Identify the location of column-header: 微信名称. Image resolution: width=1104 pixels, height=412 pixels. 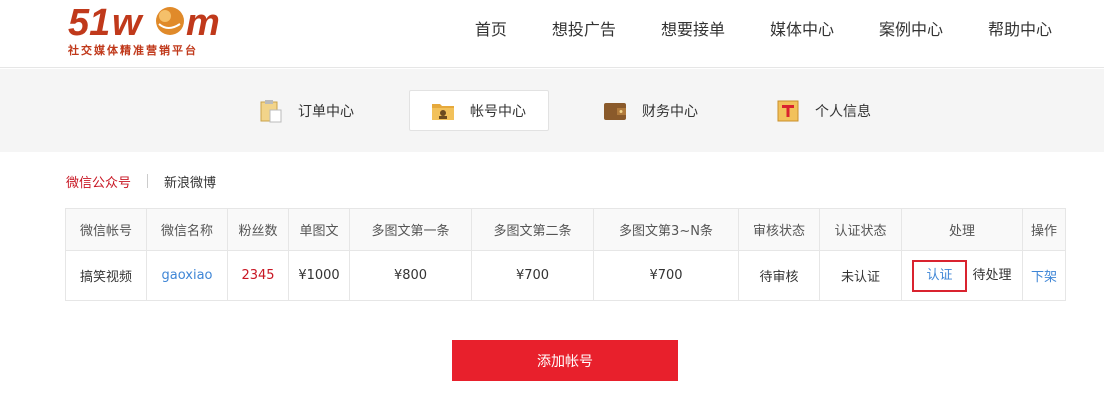
(187, 229).